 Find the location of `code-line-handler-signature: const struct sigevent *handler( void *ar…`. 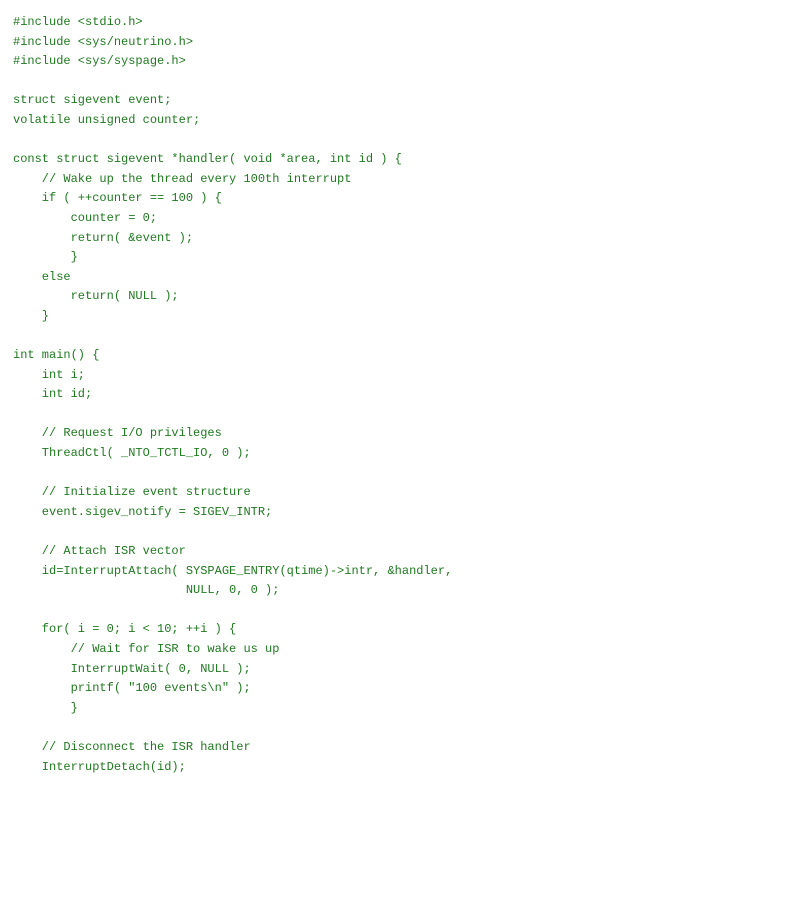

code-line-handler-signature: const struct sigevent *handler( void *ar… is located at coordinates (207, 159).